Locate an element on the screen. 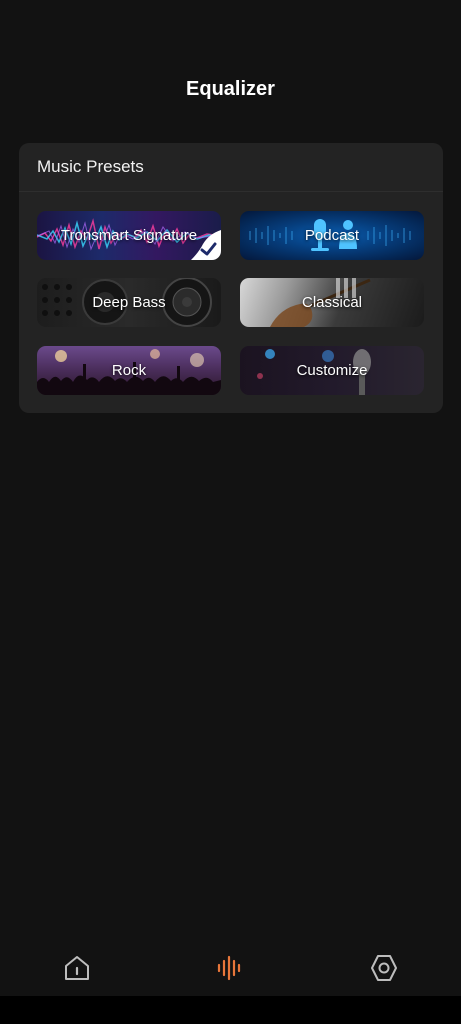 Image resolution: width=461 pixels, height=1024 pixels. preset-classical: Classical is located at coordinates (332, 302).